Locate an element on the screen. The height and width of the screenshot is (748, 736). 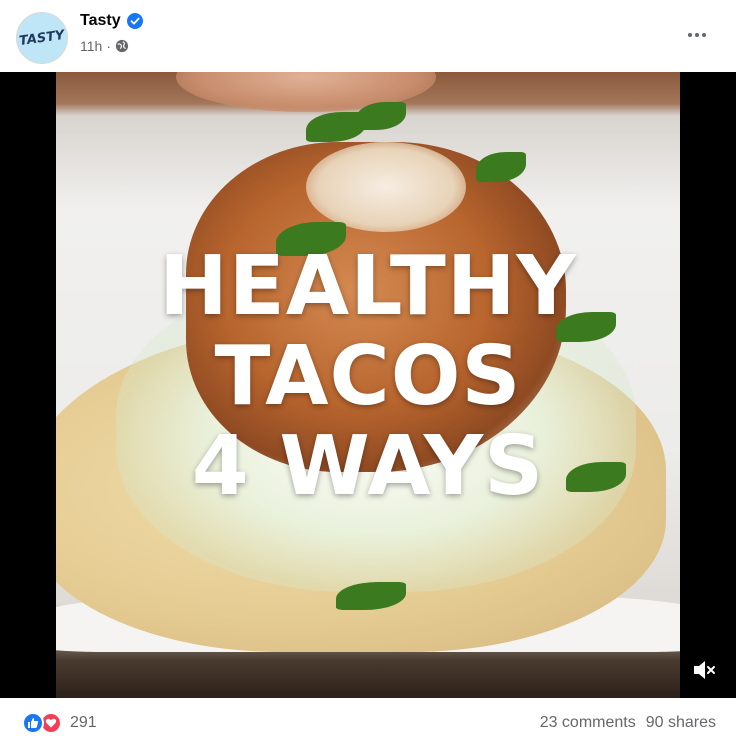
globe-icon is located at coordinates (122, 46).